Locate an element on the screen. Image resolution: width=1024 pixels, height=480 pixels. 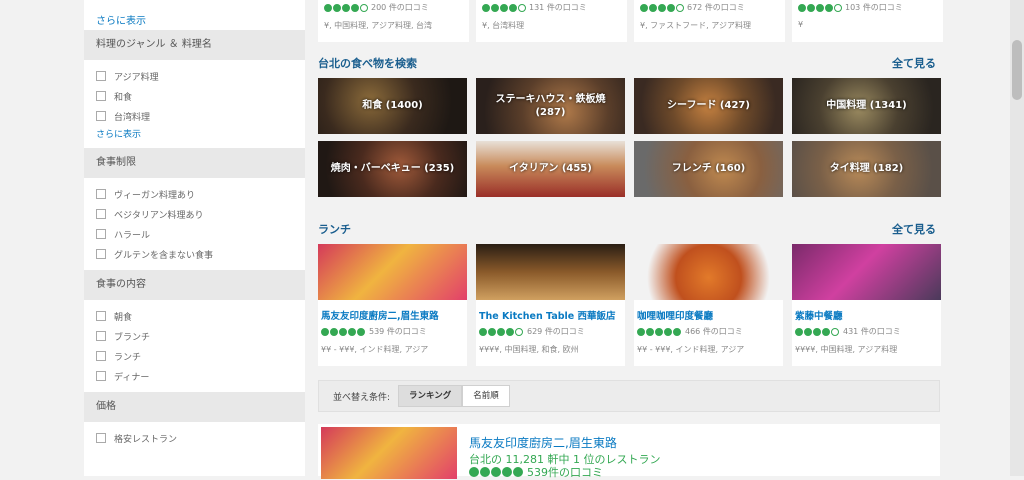
filter-option: ディナー is located at coordinates (194, 376).